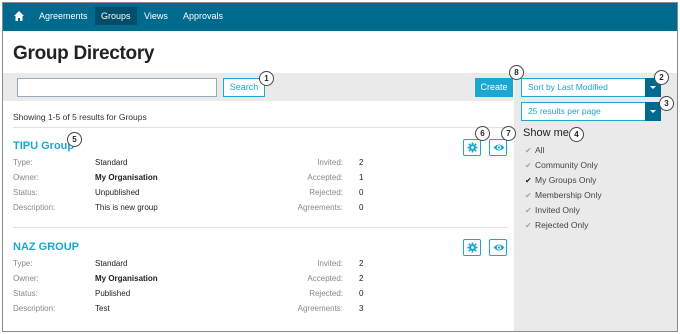 The width and height of the screenshot is (680, 334). What do you see at coordinates (43, 146) in the screenshot?
I see `group-title-link: TIPU Group` at bounding box center [43, 146].